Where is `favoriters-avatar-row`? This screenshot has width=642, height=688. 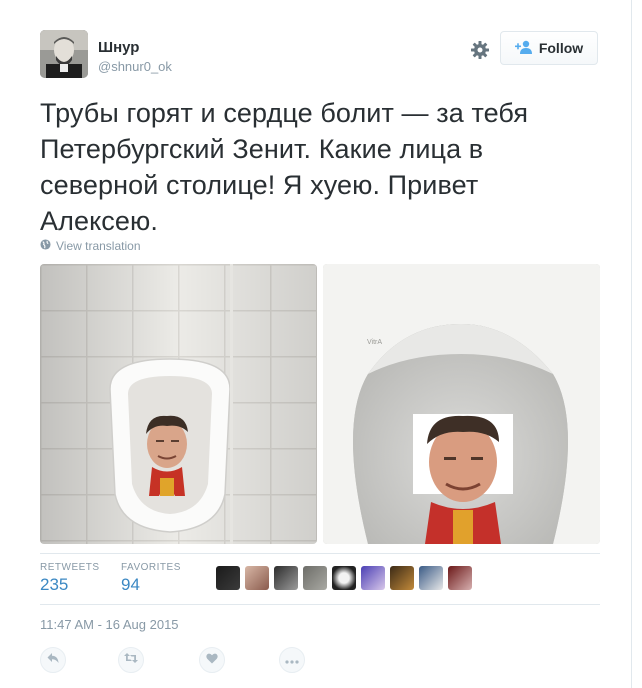 favoriters-avatar-row is located at coordinates (344, 578).